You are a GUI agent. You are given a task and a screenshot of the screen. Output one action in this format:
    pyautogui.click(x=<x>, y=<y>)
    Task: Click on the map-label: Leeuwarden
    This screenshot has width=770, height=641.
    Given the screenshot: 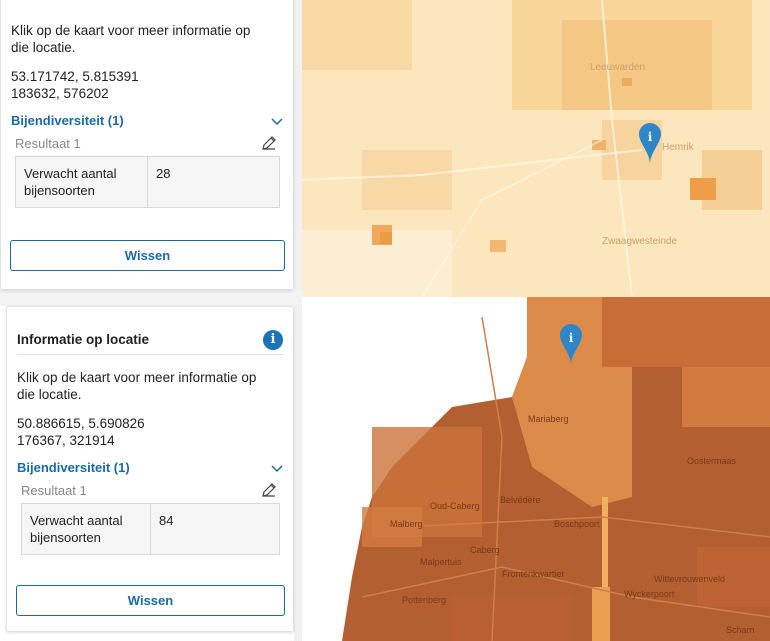 What is the action you would take?
    pyautogui.click(x=617, y=67)
    